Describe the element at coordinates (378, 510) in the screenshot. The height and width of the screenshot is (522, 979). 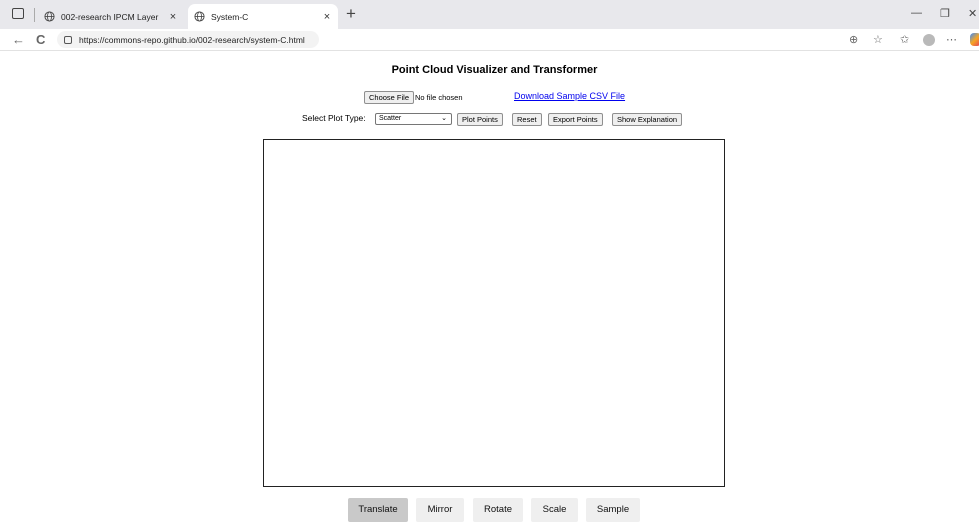
I see `translate-tab: Translate` at that location.